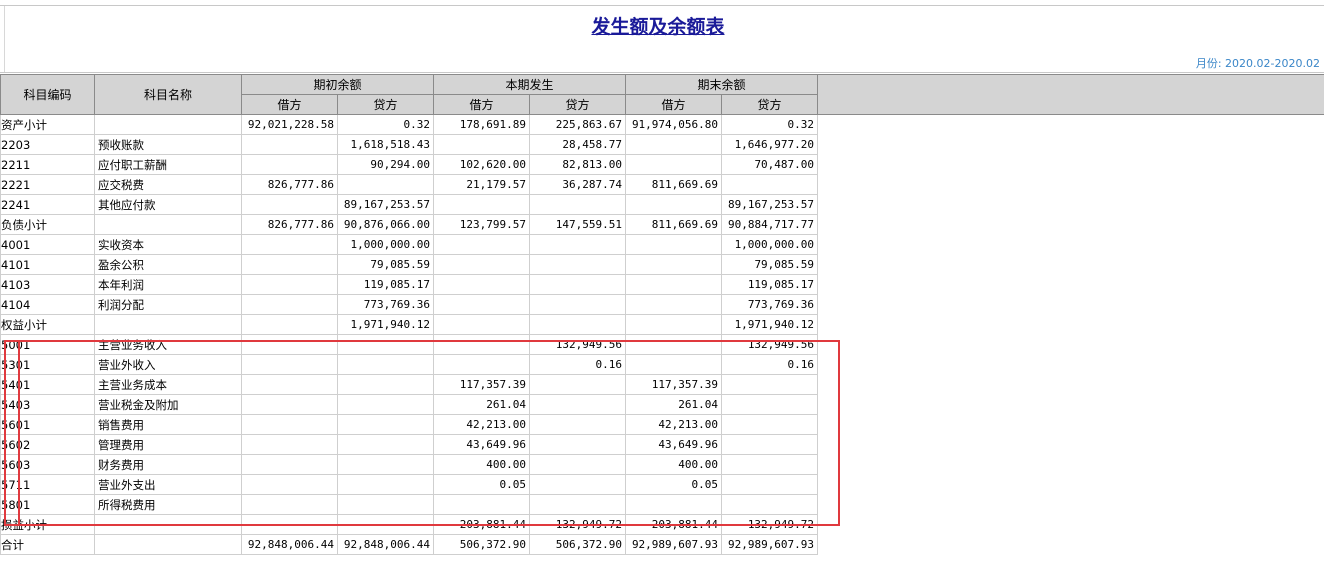 The image size is (1324, 567). Describe the element at coordinates (578, 124) in the screenshot. I see `period-credit-cell: 225,863.67` at that location.